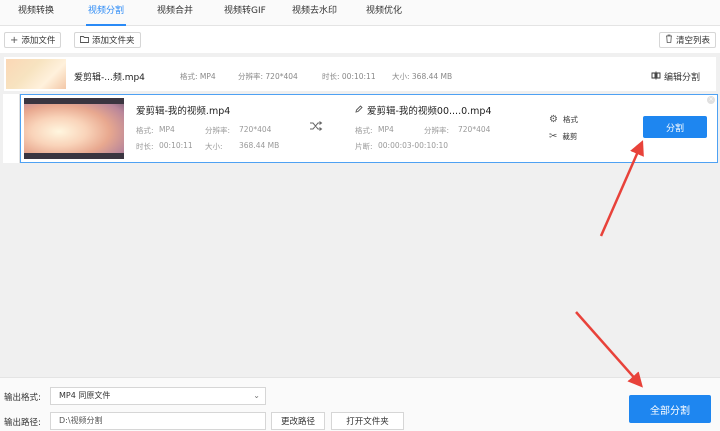 The height and width of the screenshot is (431, 720). Describe the element at coordinates (675, 127) in the screenshot. I see `split-button: 分割` at that location.